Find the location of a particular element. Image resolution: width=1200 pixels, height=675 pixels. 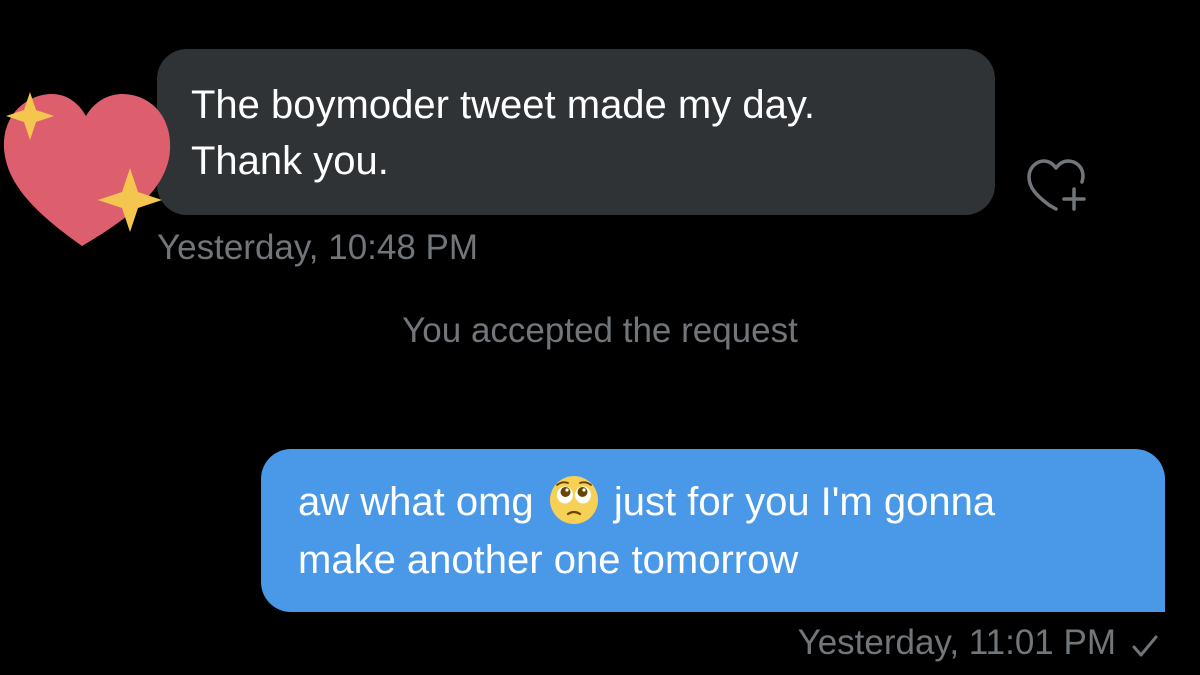

sent-message-line-1: aw what omg just for you I'm gonna is located at coordinates (731, 502).